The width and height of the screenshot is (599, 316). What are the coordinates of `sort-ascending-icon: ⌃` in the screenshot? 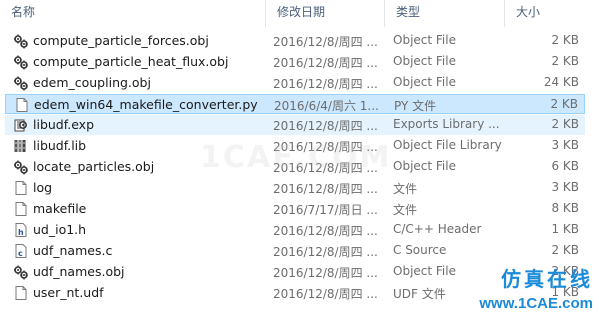 It's located at (135, 3).